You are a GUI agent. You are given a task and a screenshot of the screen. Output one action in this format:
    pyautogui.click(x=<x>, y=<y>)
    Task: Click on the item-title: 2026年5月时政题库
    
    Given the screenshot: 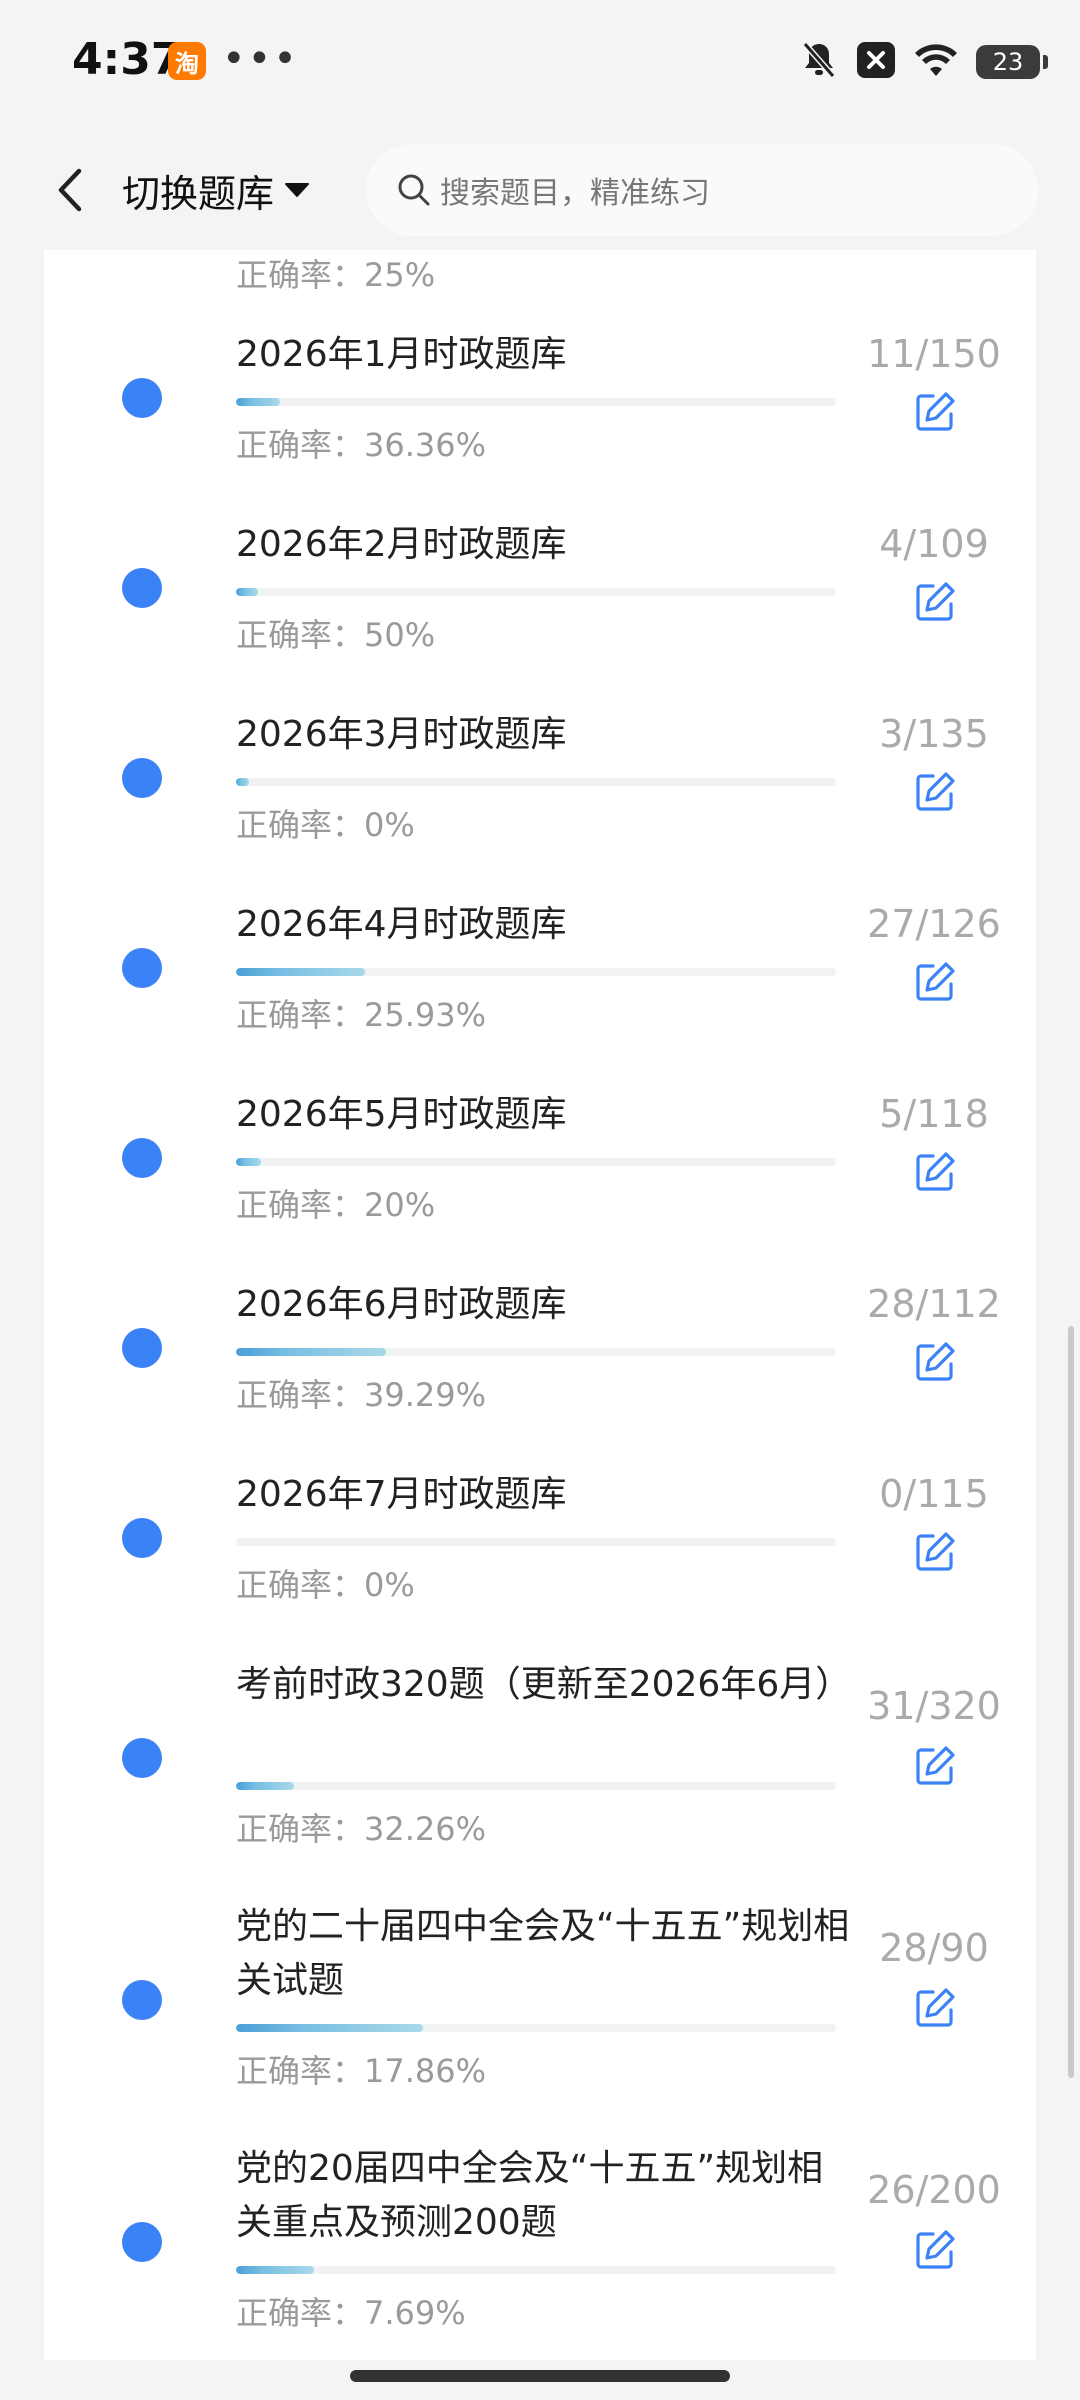 What is the action you would take?
    pyautogui.click(x=401, y=1114)
    